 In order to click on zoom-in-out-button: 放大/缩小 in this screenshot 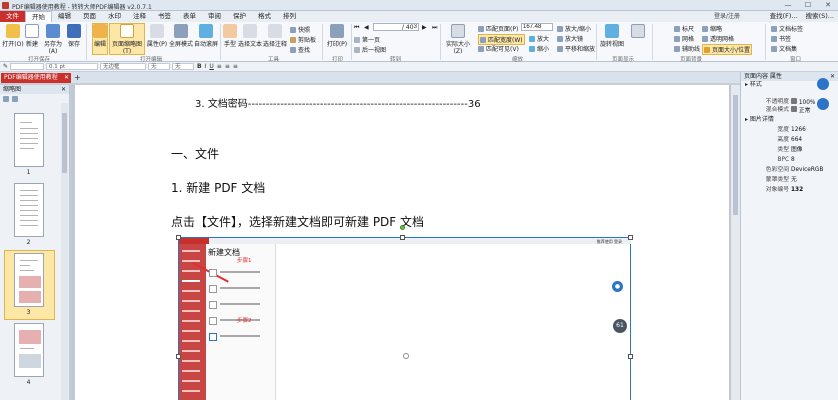, I will do `click(574, 28)`.